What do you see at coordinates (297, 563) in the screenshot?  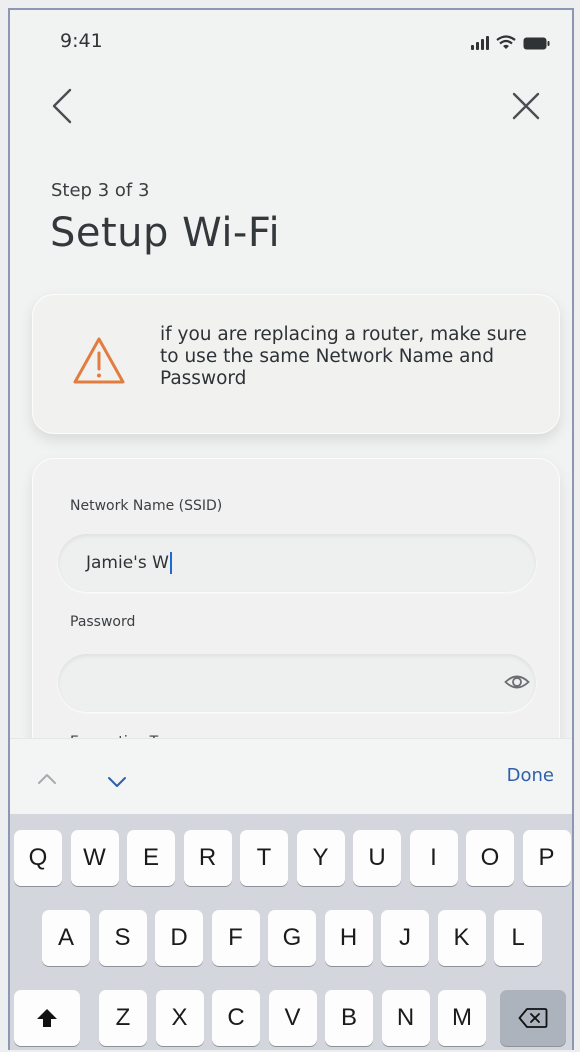 I see `ssid-input: Jamie's W` at bounding box center [297, 563].